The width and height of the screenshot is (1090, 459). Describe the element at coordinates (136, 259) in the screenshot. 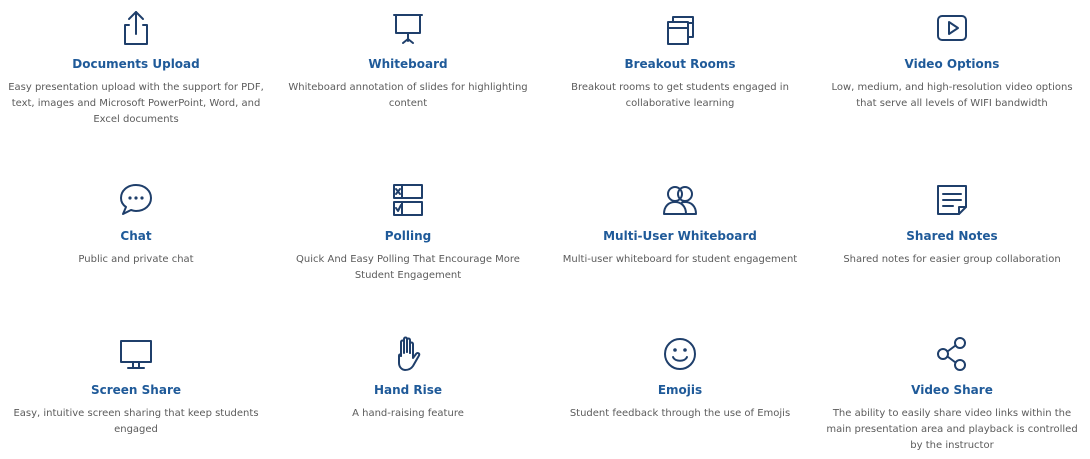

I see `feature-description: Public and private chat` at that location.